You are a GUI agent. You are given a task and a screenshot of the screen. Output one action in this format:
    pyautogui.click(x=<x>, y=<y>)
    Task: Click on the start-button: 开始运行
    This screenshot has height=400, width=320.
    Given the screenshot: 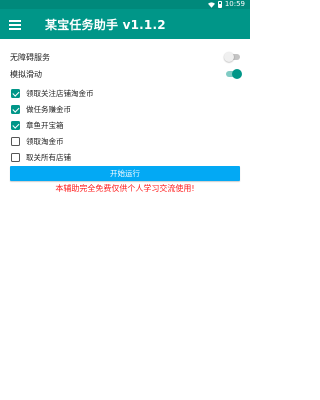 What is the action you would take?
    pyautogui.click(x=125, y=173)
    